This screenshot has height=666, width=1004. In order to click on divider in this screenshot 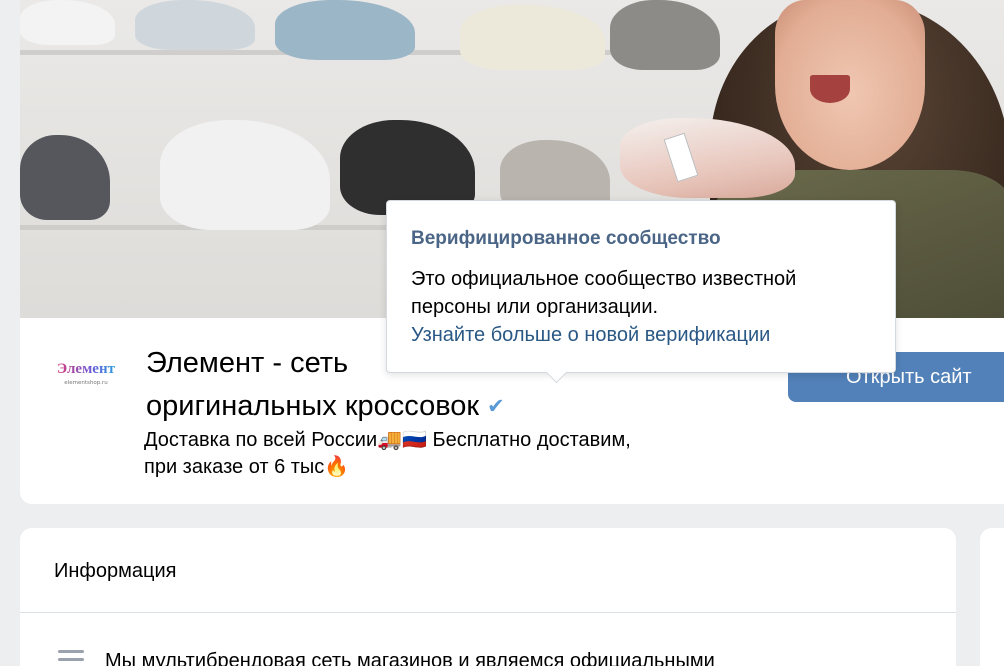, I will do `click(488, 612)`.